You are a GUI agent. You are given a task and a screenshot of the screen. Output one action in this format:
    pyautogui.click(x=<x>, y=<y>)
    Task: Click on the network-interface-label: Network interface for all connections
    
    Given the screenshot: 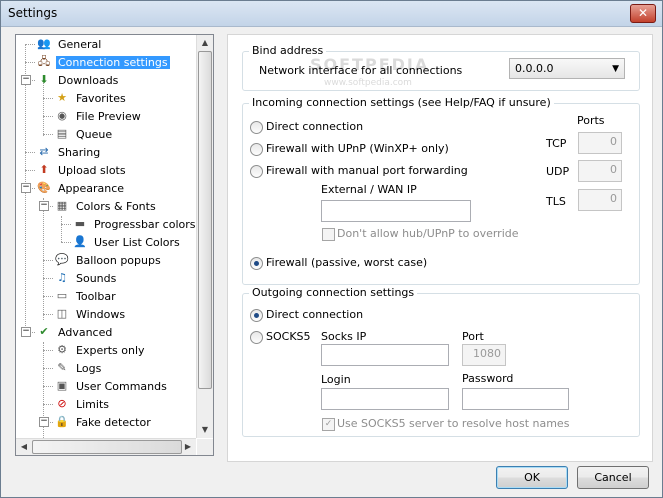 What is the action you would take?
    pyautogui.click(x=361, y=70)
    